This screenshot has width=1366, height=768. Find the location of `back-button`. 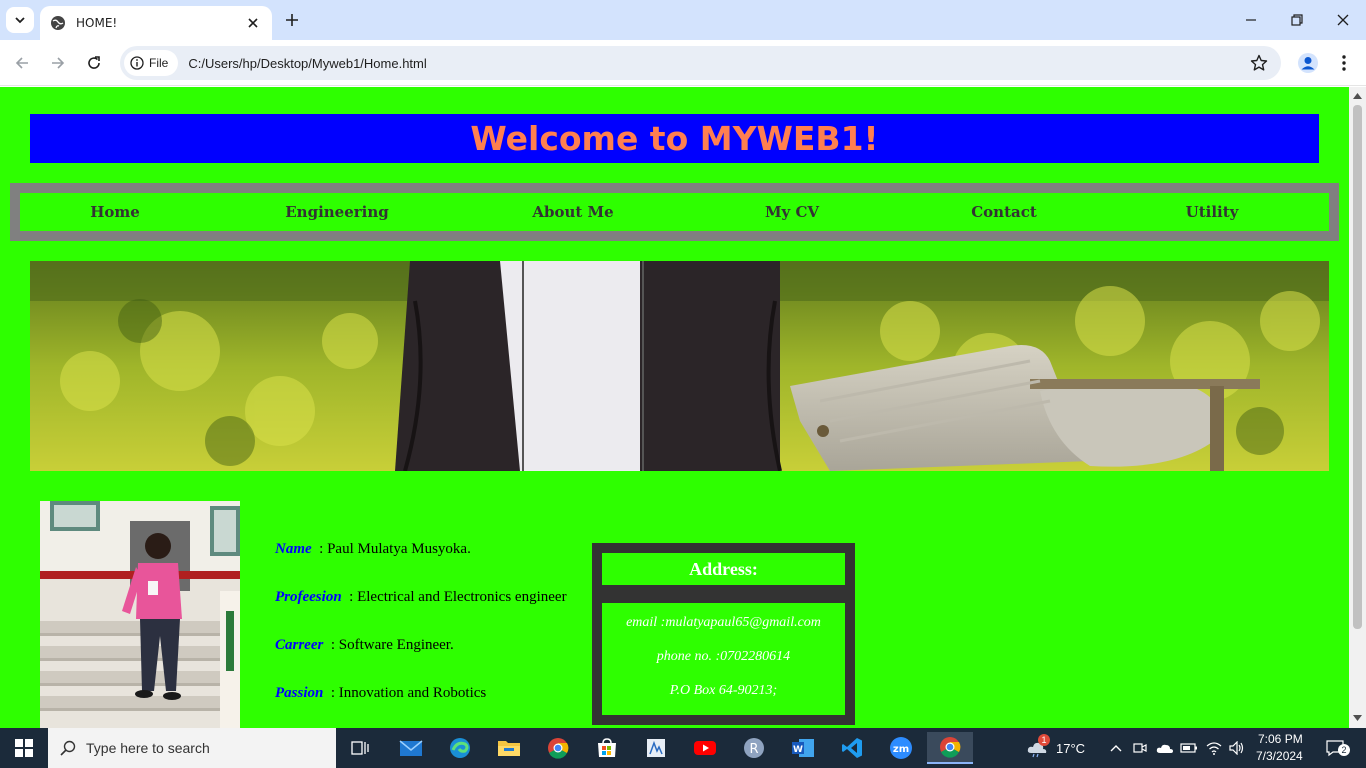

back-button is located at coordinates (22, 63).